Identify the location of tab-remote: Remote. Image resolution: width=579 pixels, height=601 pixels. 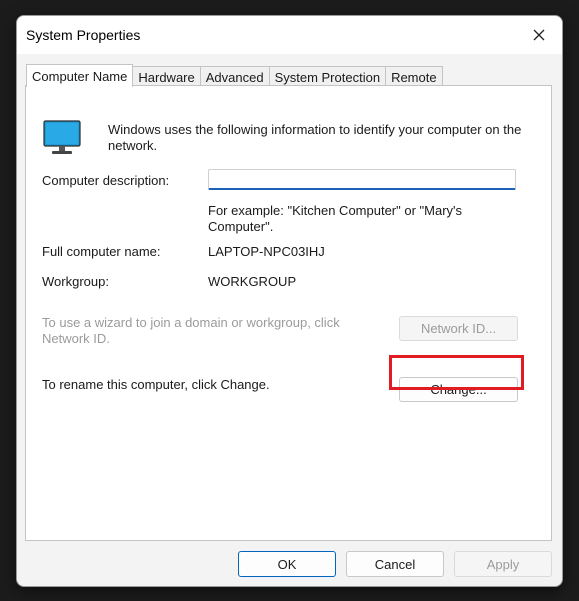
(414, 76).